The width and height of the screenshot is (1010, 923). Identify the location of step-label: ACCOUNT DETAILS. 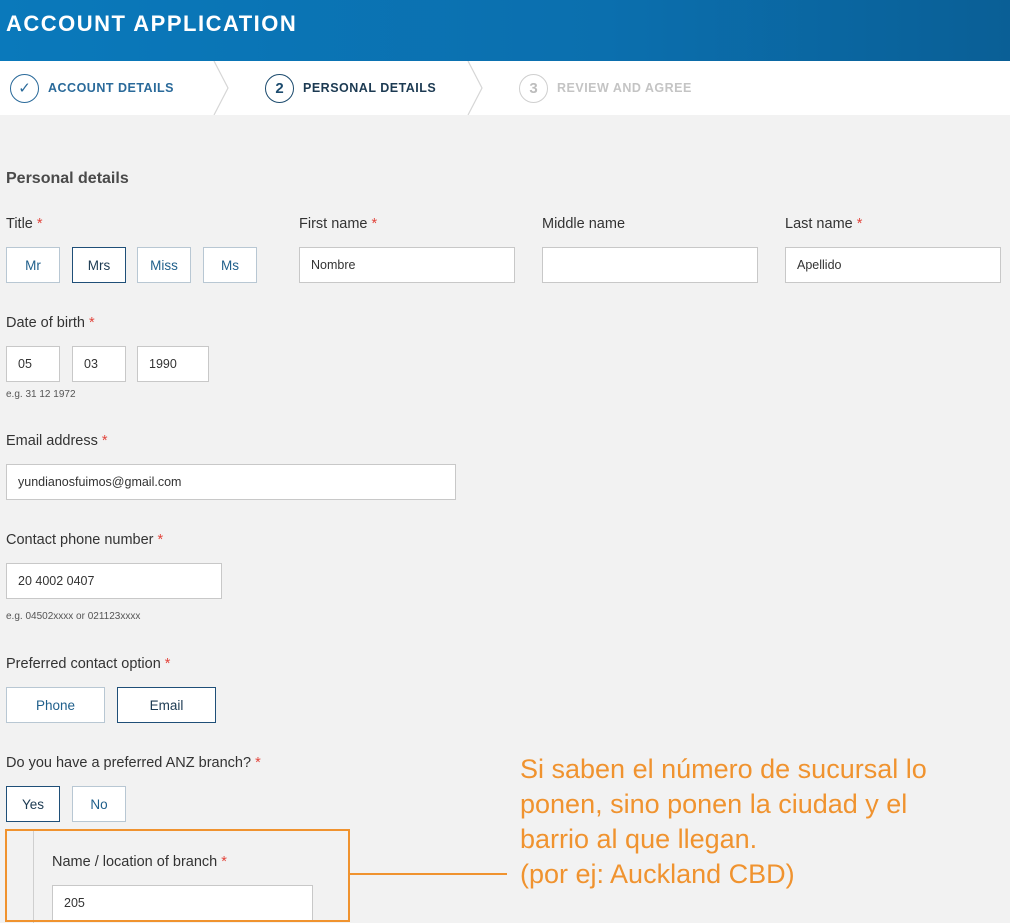
(111, 88).